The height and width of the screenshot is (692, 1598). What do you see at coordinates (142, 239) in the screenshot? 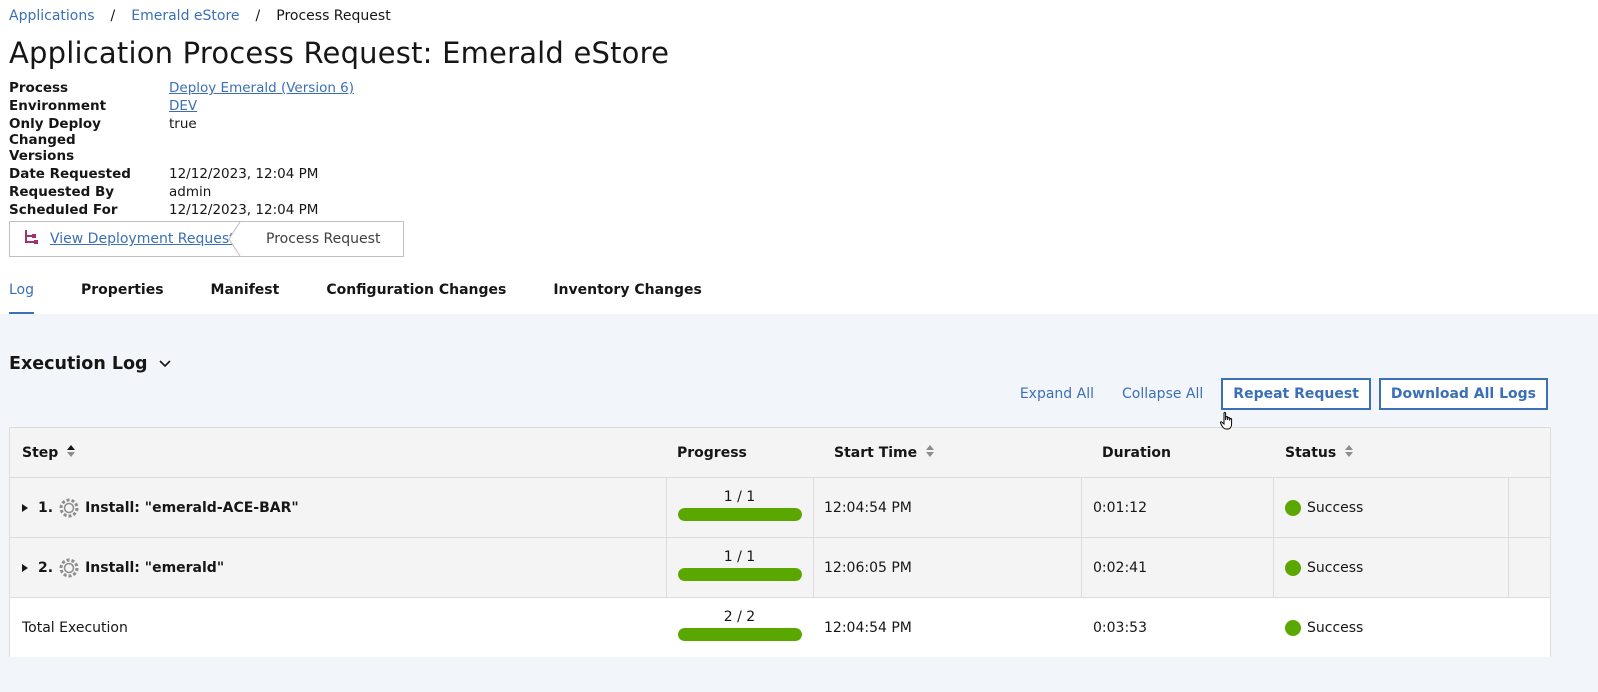
I see `view-deployment-request-link: View Deployment Request` at bounding box center [142, 239].